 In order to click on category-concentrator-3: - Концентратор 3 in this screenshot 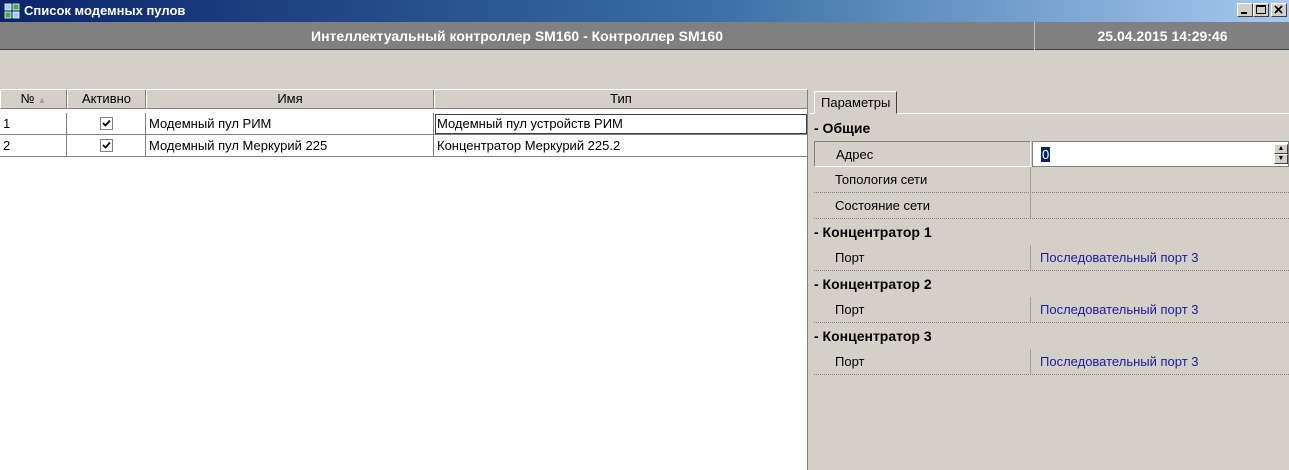, I will do `click(1051, 337)`.